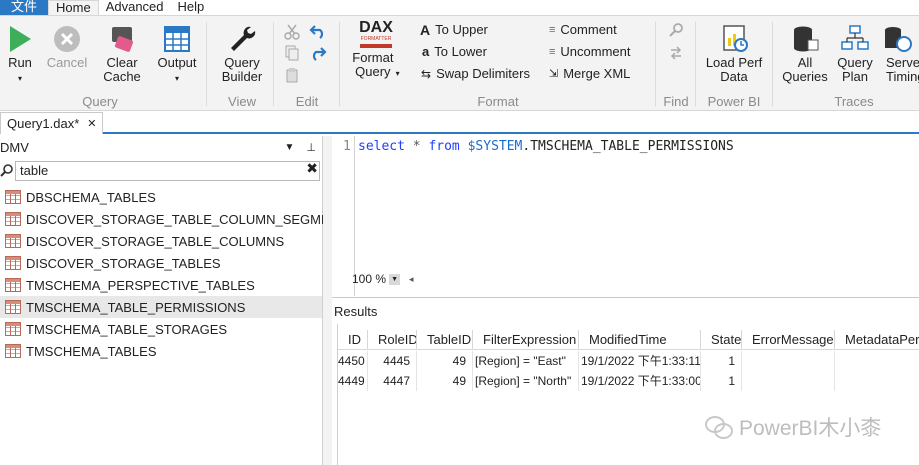 The image size is (919, 465). Describe the element at coordinates (676, 30) in the screenshot. I see `find-icon` at that location.